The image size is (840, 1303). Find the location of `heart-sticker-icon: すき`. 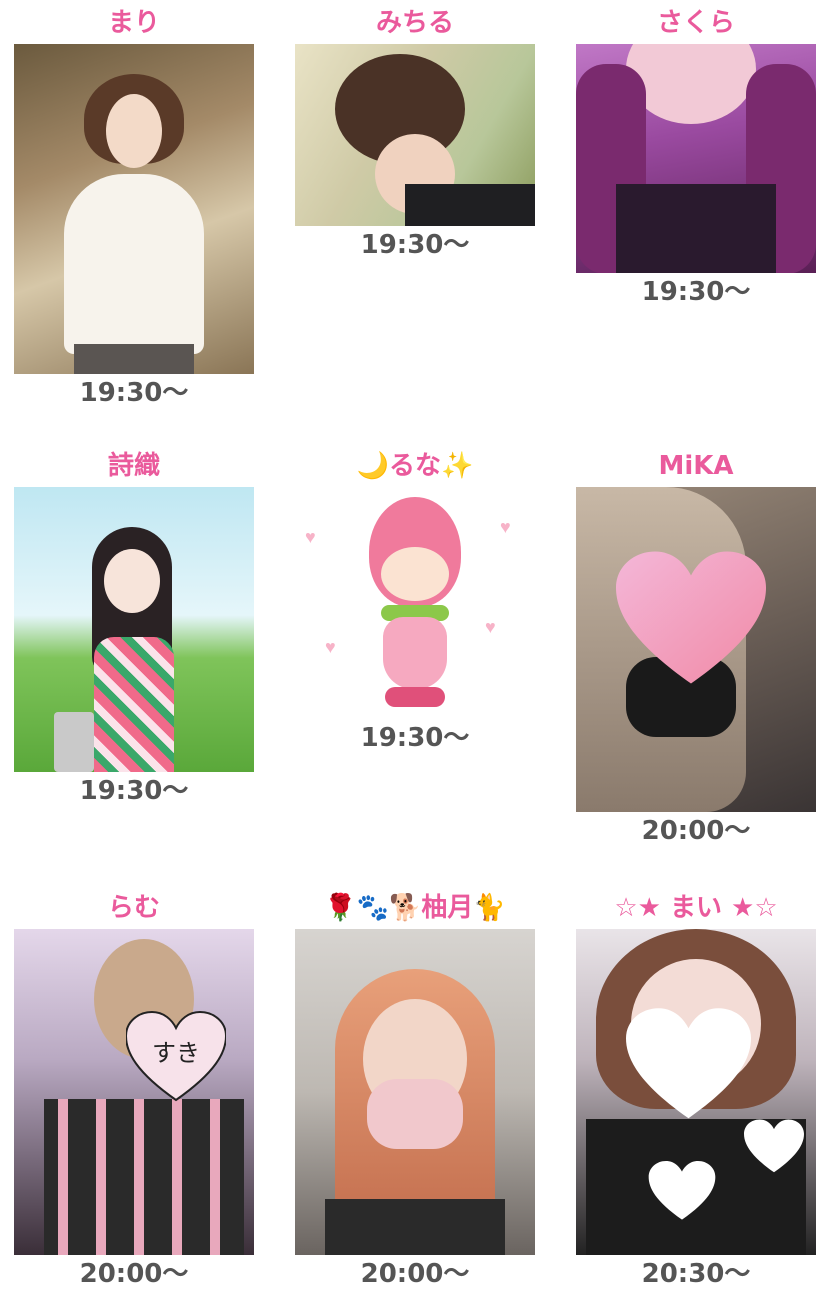

heart-sticker-icon: すき is located at coordinates (176, 1057).